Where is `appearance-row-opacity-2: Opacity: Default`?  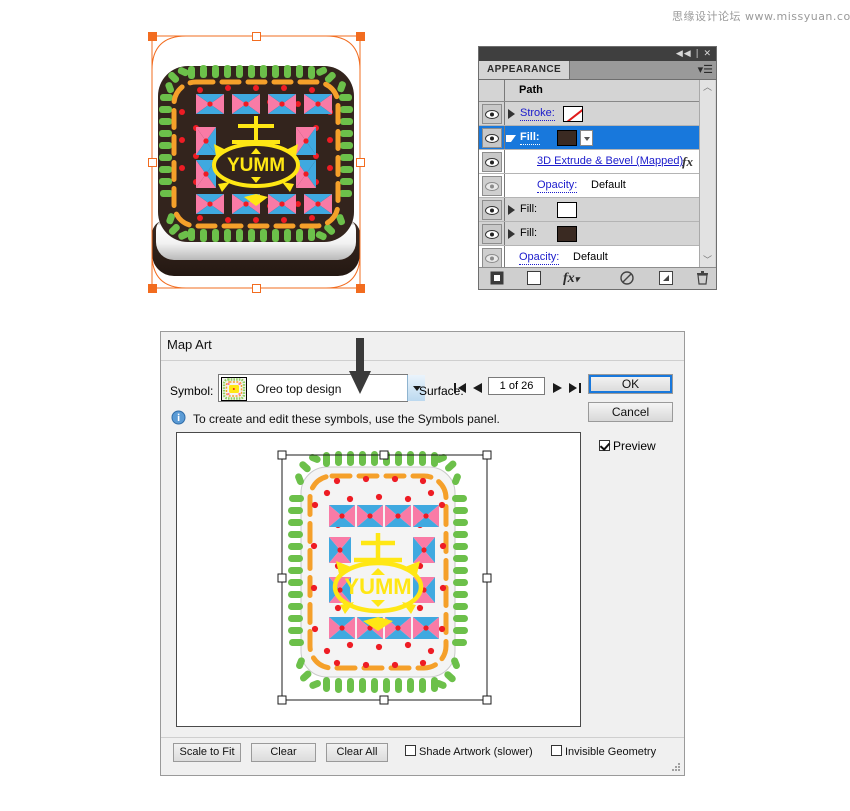 appearance-row-opacity-2: Opacity: Default is located at coordinates (590, 256).